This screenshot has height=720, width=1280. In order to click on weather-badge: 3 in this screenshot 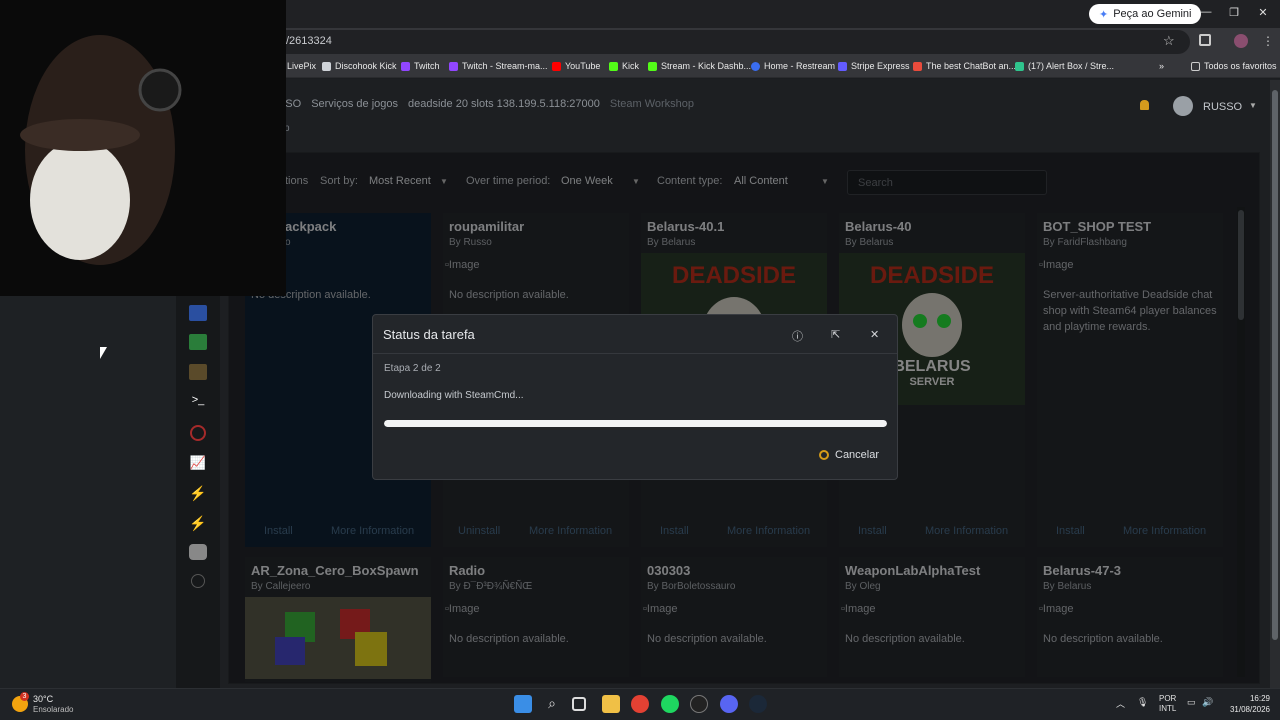, I will do `click(24, 696)`.